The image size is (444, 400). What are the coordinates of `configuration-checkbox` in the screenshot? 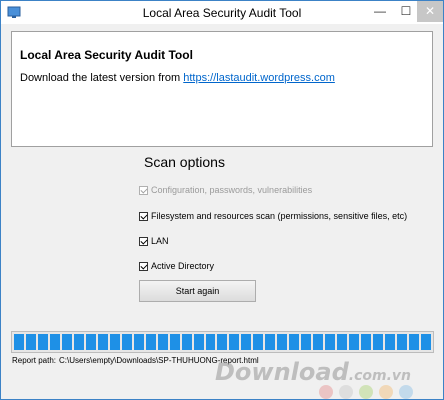 It's located at (143, 190).